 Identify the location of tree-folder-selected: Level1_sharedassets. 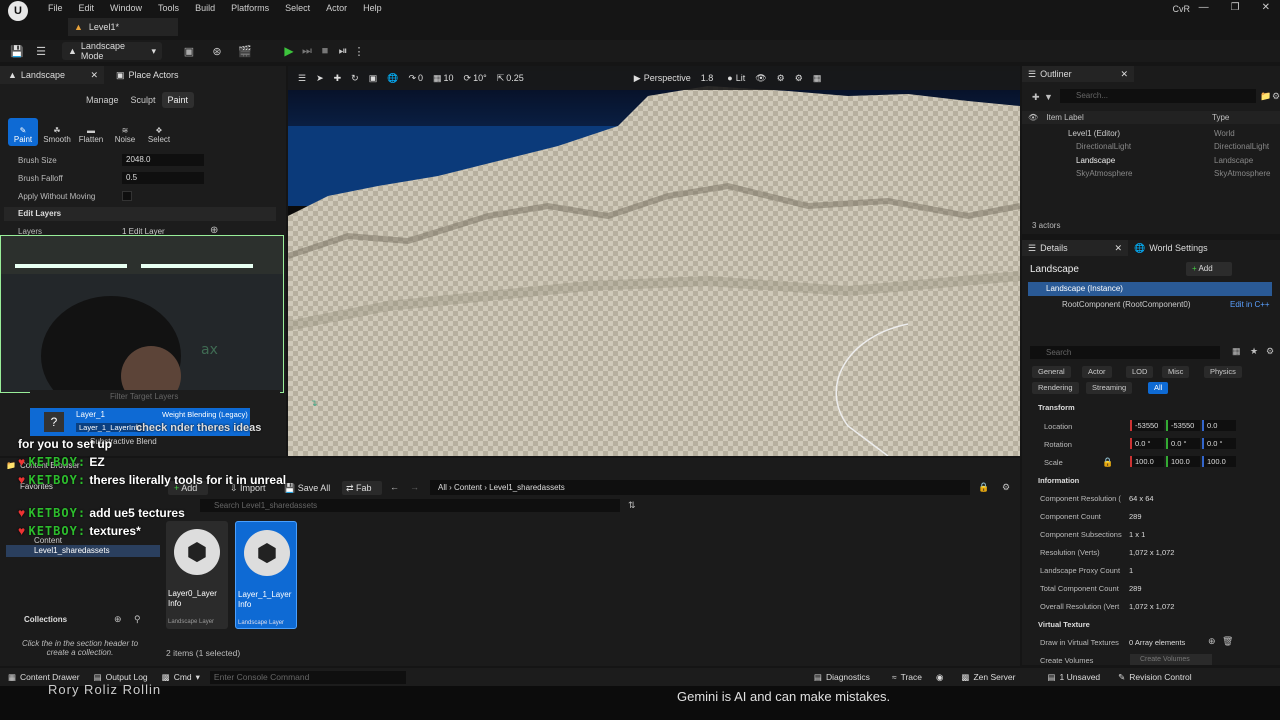
(83, 551).